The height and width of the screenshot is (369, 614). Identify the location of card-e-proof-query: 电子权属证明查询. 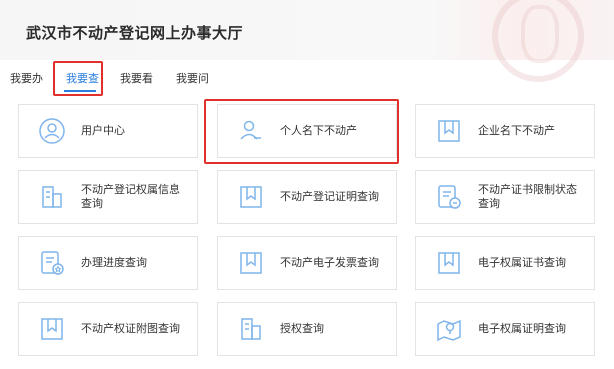
(505, 329).